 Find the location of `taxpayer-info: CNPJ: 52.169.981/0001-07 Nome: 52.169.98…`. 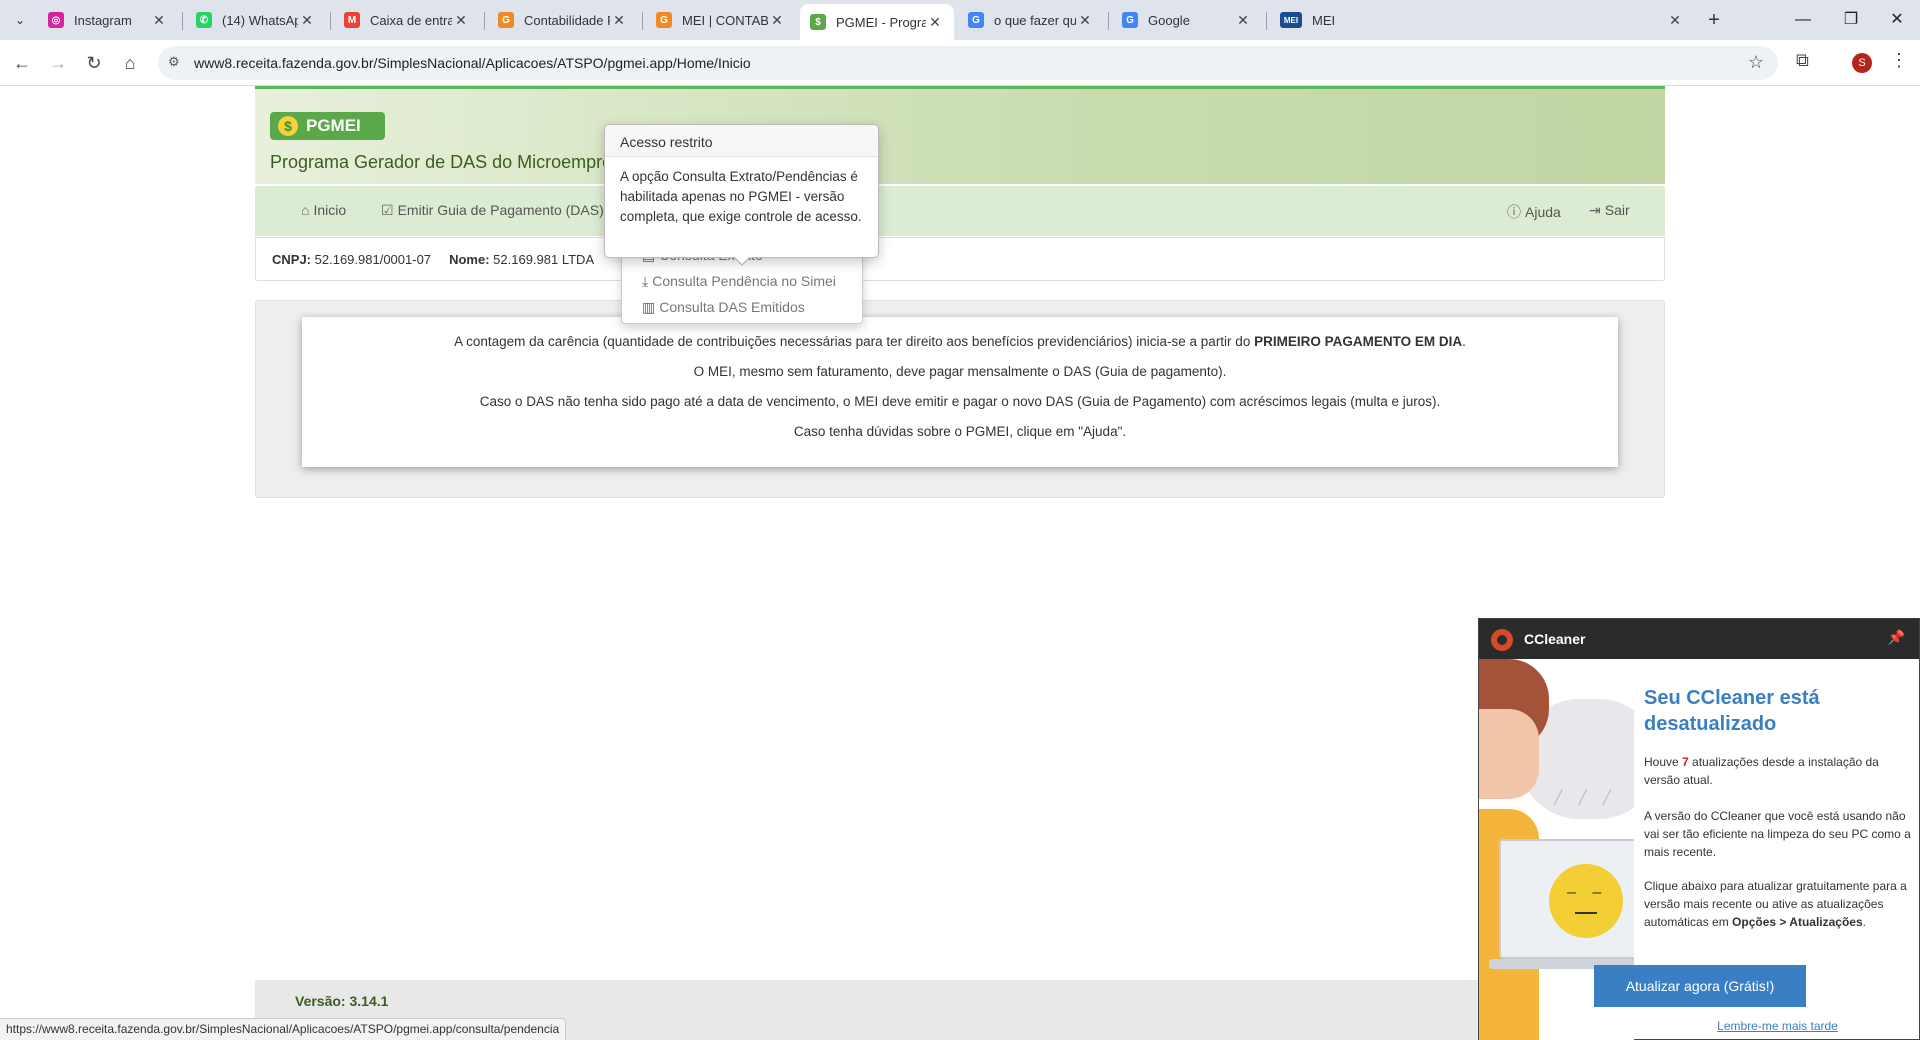

taxpayer-info: CNPJ: 52.169.981/0001-07 Nome: 52.169.98… is located at coordinates (433, 259).